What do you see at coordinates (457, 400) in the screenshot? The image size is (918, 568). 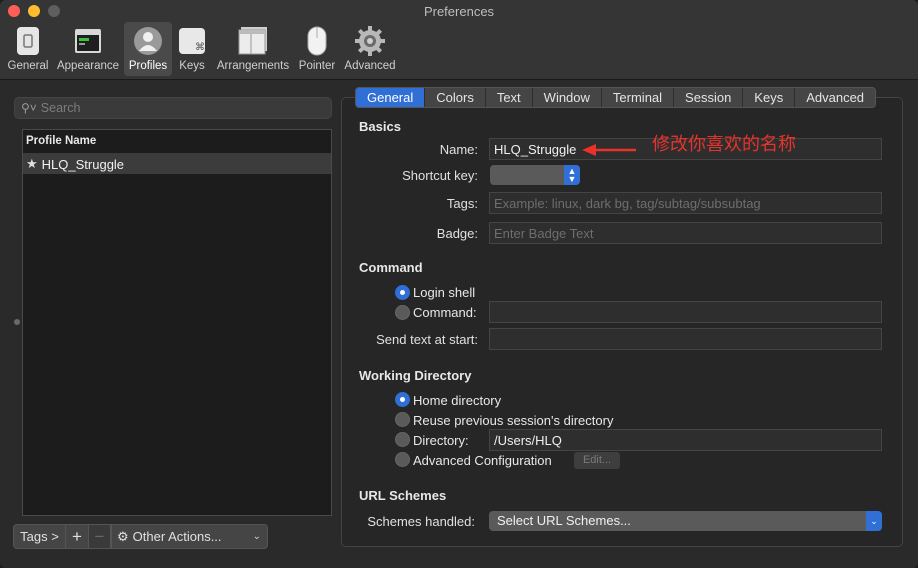 I see `home-directory-label: Home directory` at bounding box center [457, 400].